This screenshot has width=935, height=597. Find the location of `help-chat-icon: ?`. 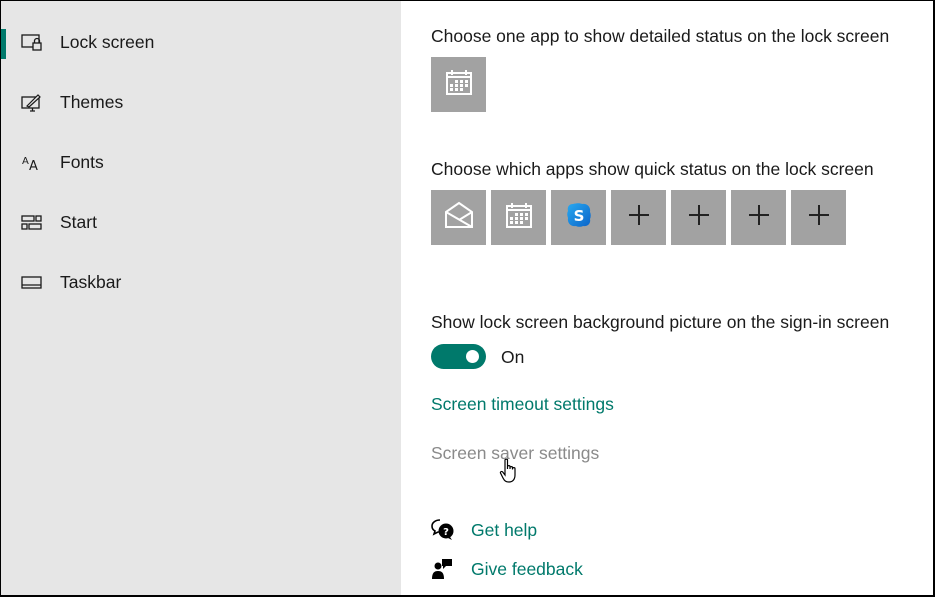

help-chat-icon: ? is located at coordinates (443, 530).